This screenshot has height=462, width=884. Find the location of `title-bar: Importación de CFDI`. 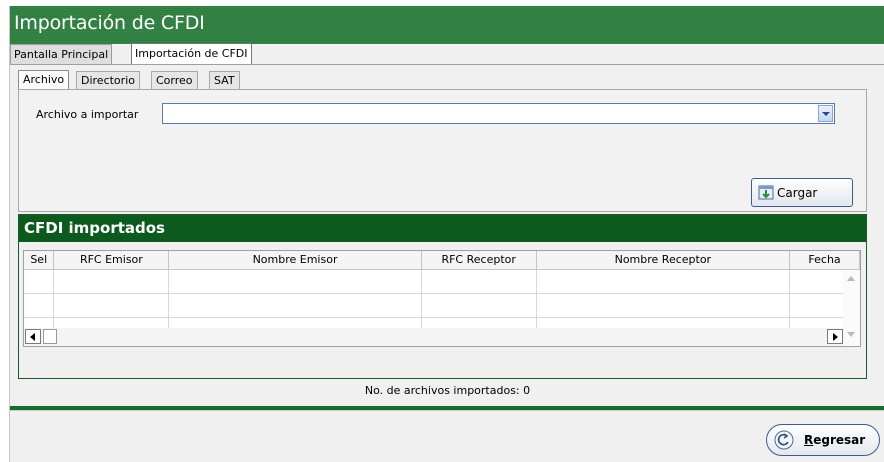

title-bar: Importación de CFDI is located at coordinates (447, 25).